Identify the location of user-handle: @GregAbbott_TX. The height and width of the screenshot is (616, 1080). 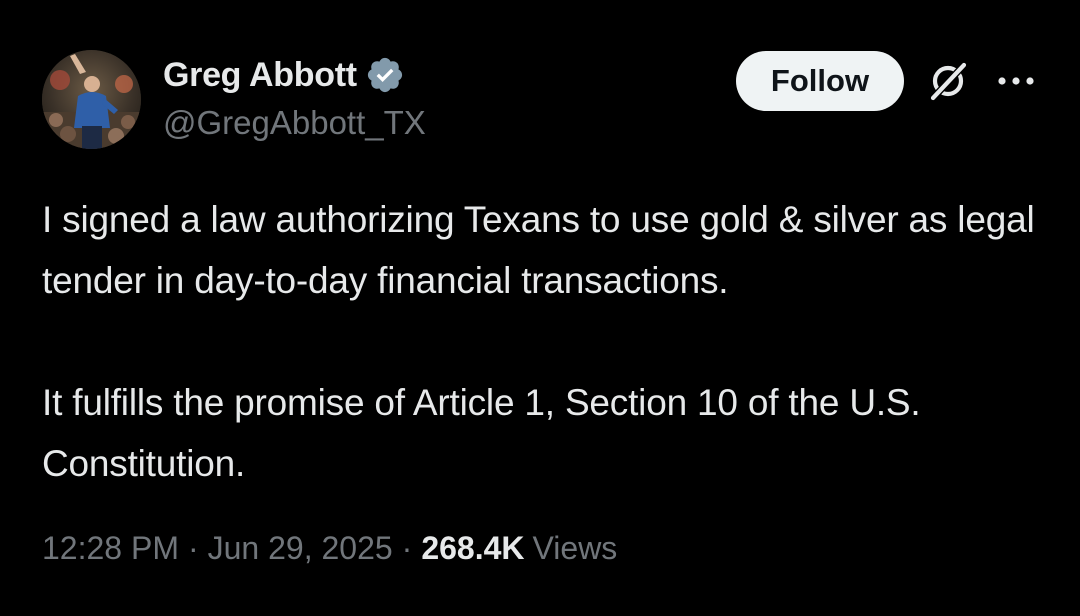
(294, 123).